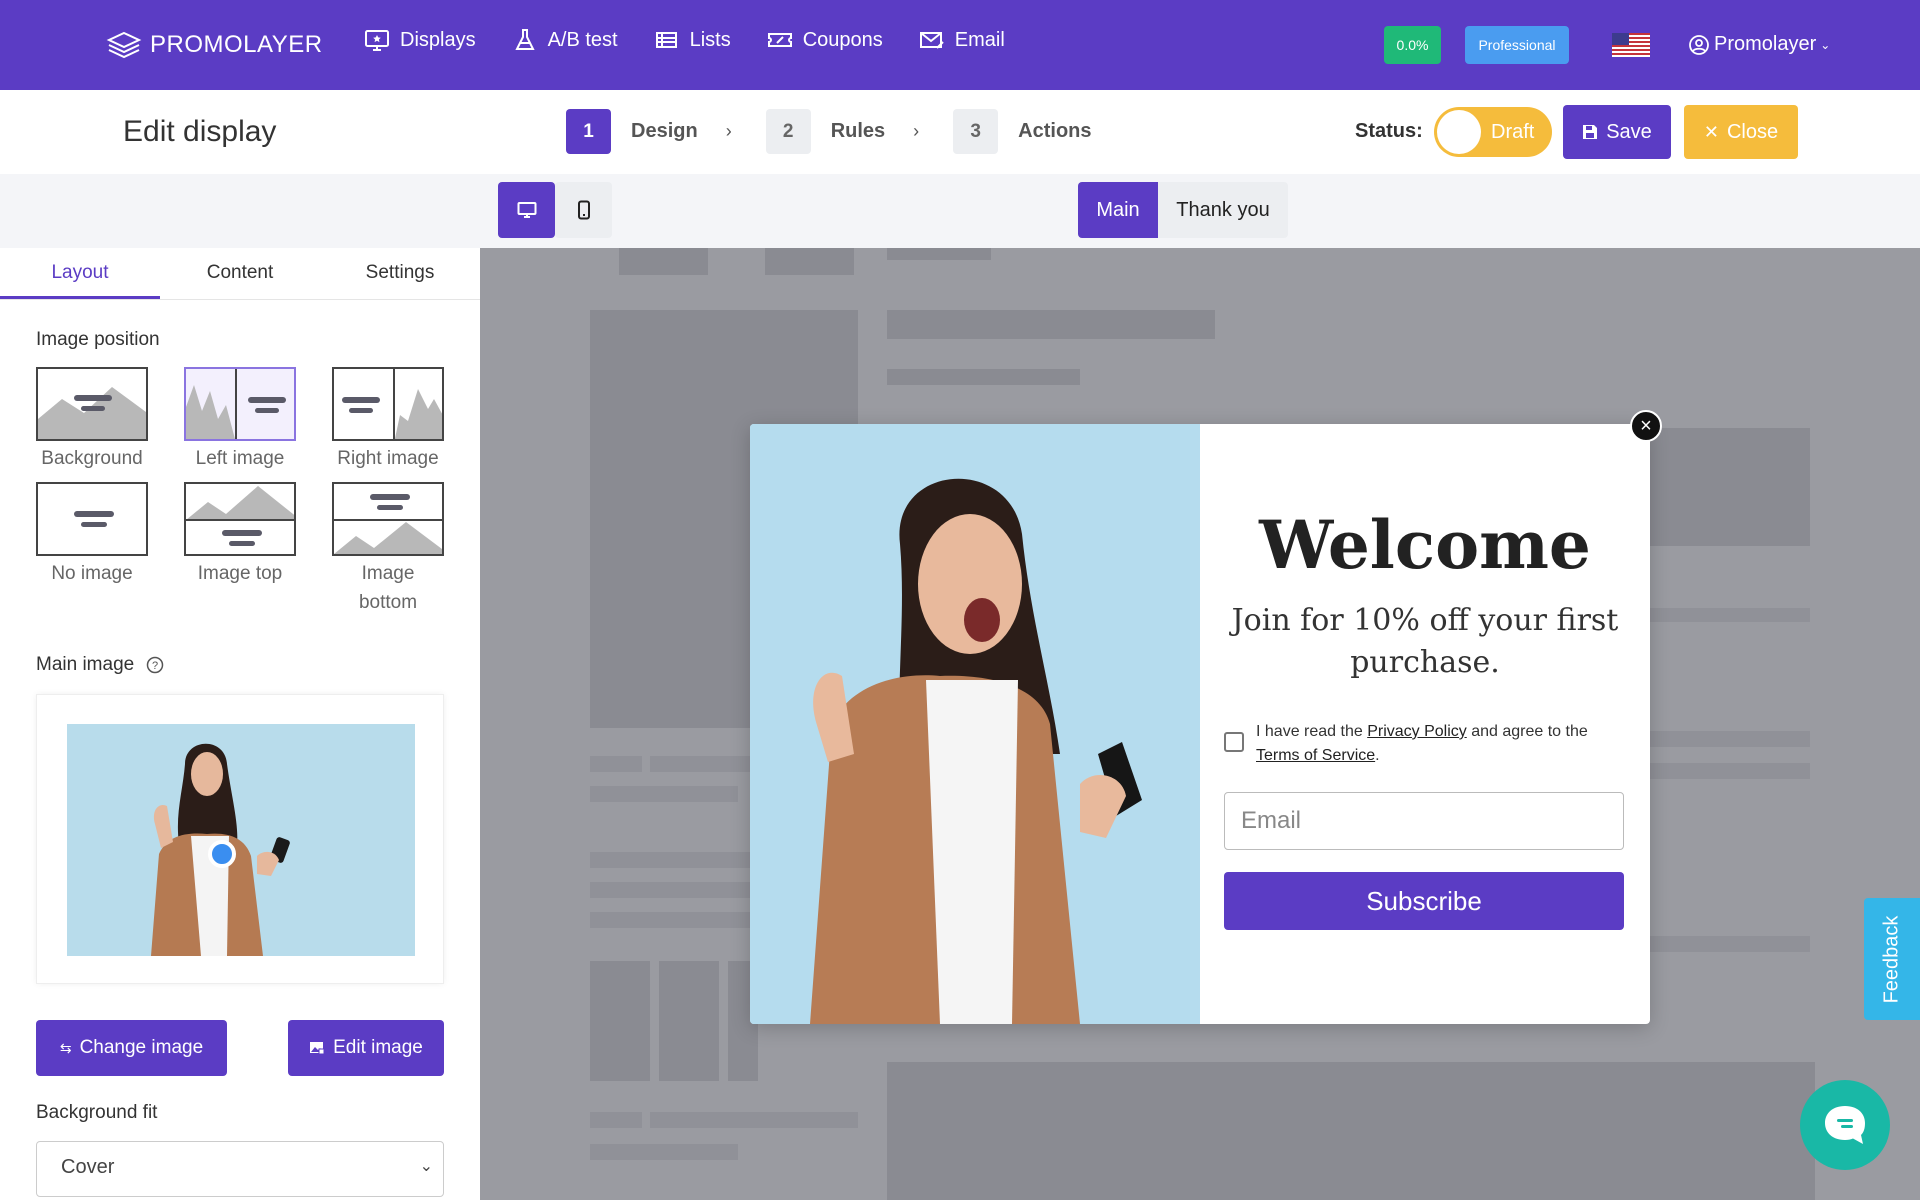  Describe the element at coordinates (240, 516) in the screenshot. I see `image-top-layout-icon` at that location.